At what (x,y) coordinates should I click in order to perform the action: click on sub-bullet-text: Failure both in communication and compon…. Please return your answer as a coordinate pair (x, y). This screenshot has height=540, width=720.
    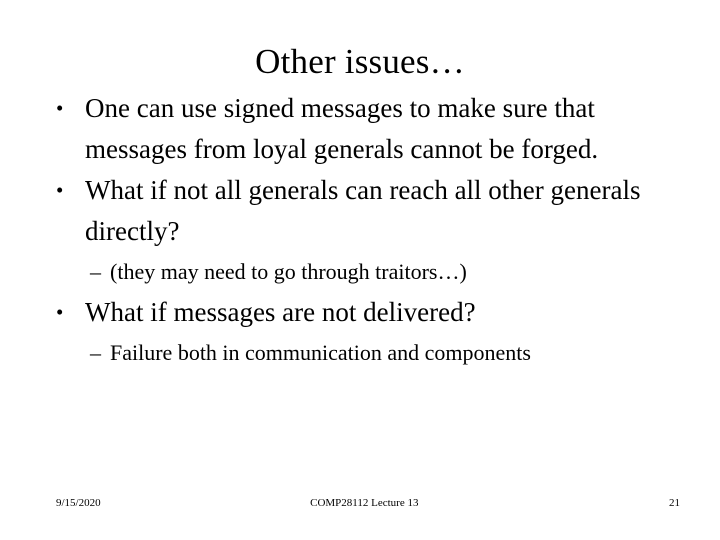
    Looking at the image, I should click on (320, 352).